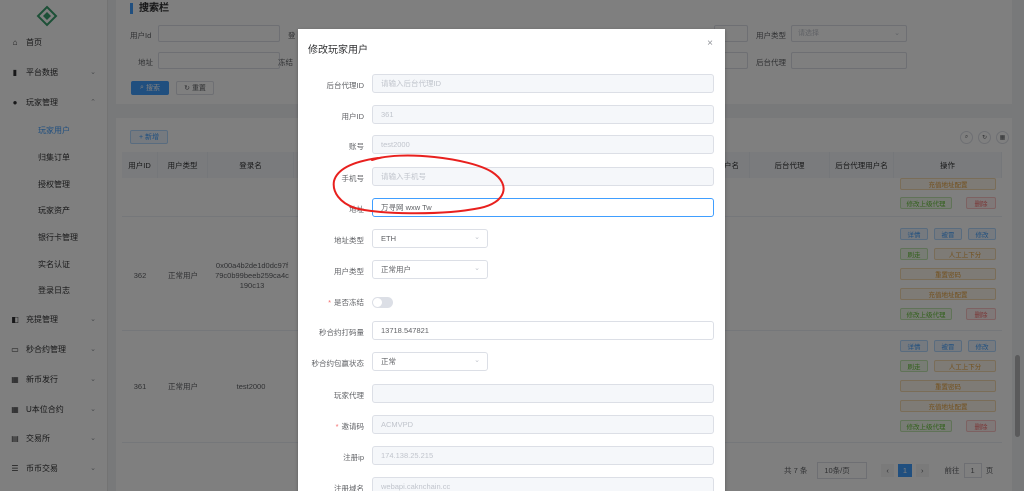 The height and width of the screenshot is (491, 1024). What do you see at coordinates (382, 302) in the screenshot?
I see `is-frozen-switch` at bounding box center [382, 302].